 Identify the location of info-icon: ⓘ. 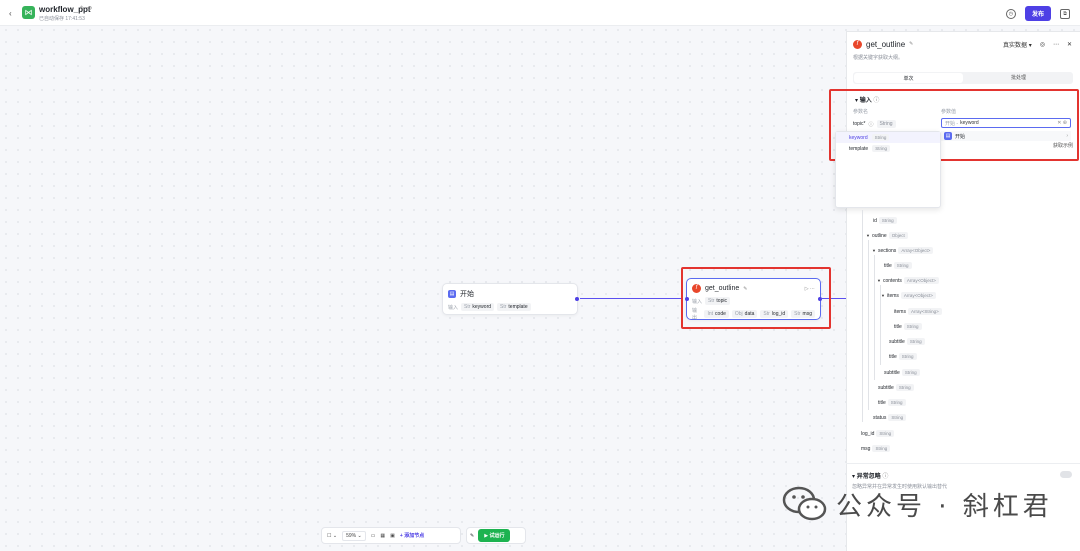
(885, 477).